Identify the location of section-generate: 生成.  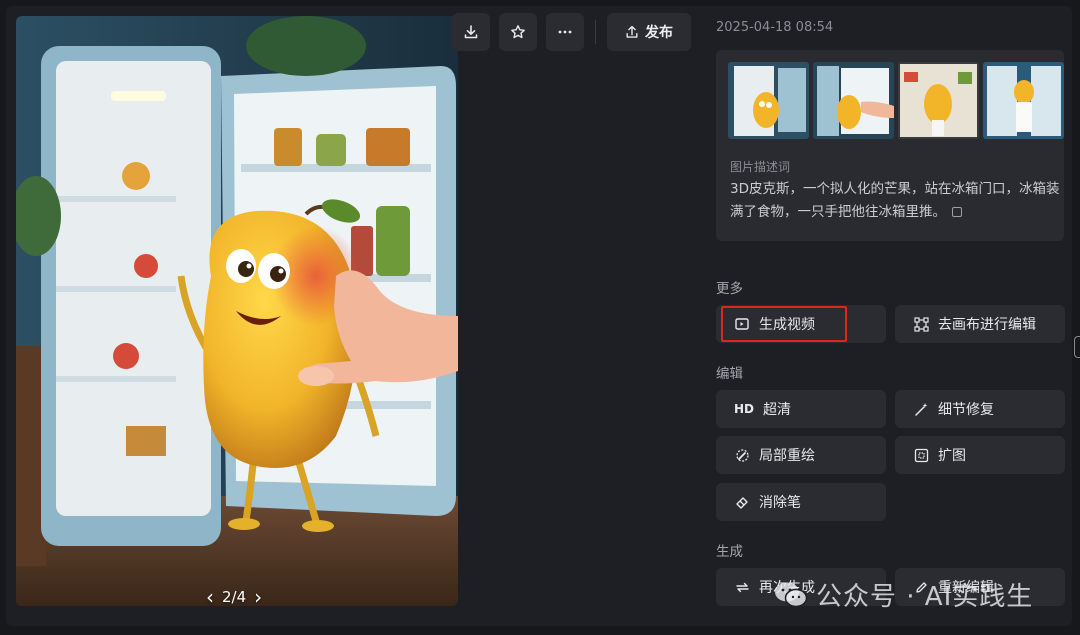
(729, 552).